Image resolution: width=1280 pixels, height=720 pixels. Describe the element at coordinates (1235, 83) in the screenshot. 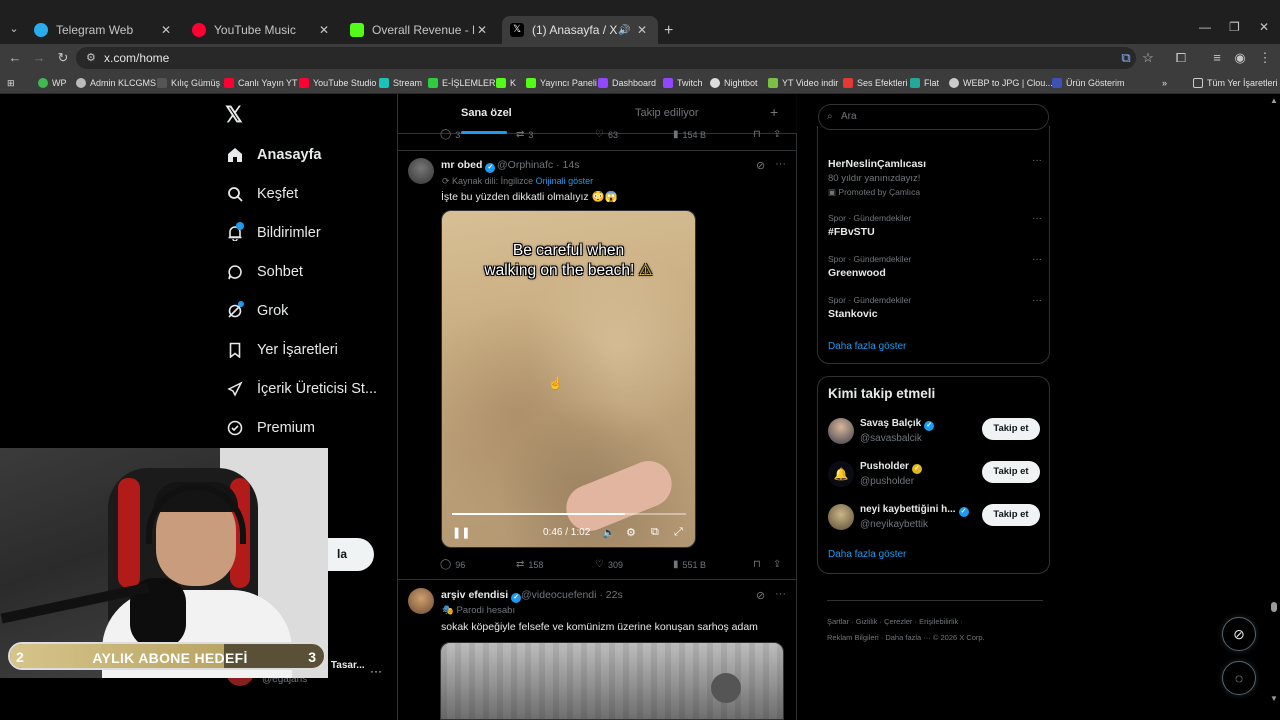

I see `all-bookmarks: Tüm Yer İşaretleri` at that location.